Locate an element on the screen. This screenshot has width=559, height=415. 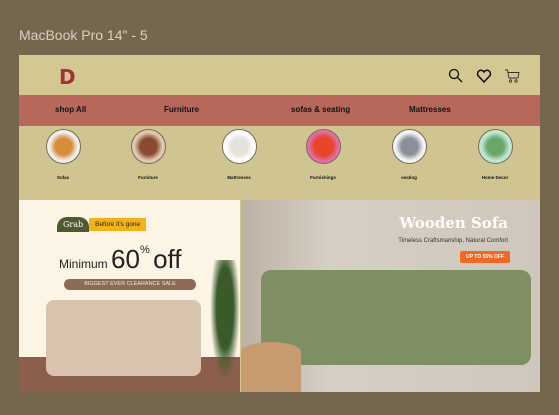
category-mattresses: Mattresses is located at coordinates (239, 154).